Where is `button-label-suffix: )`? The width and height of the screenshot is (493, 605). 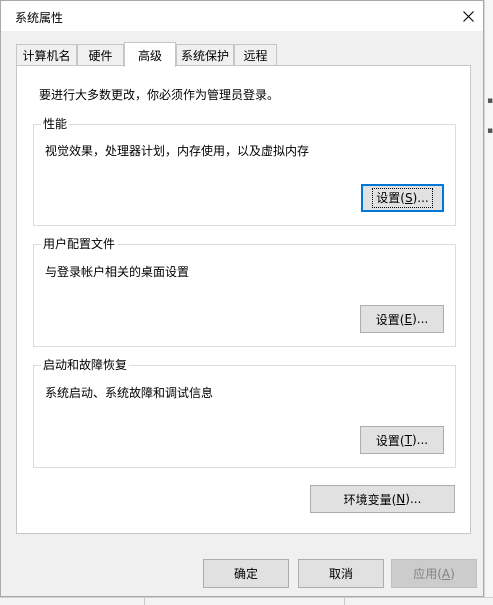 button-label-suffix: ) is located at coordinates (452, 573).